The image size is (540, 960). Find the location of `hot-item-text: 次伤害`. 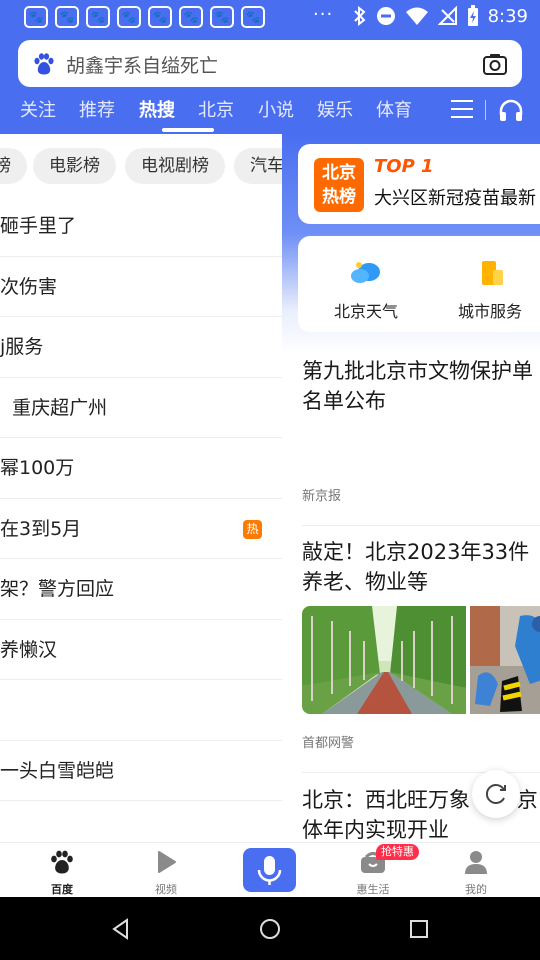

hot-item-text: 次伤害 is located at coordinates (29, 286).